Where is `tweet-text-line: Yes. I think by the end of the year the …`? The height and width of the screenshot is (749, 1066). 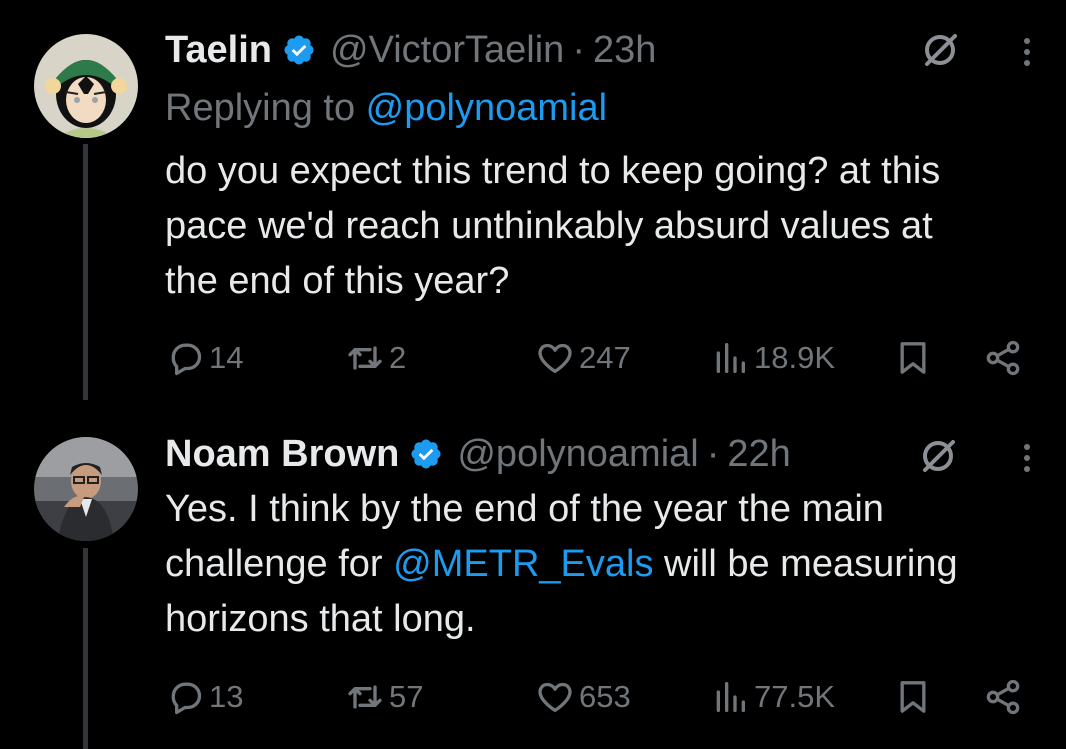
tweet-text-line: Yes. I think by the end of the year the … is located at coordinates (524, 509).